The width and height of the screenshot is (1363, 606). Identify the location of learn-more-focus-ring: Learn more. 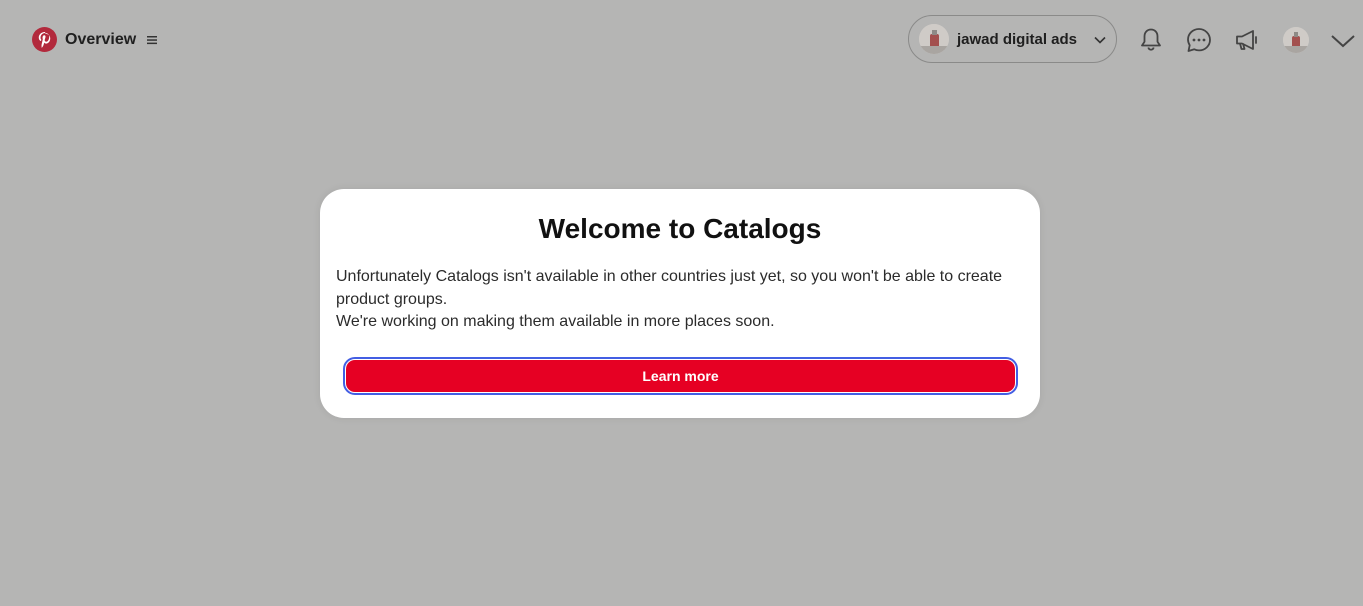
(680, 376).